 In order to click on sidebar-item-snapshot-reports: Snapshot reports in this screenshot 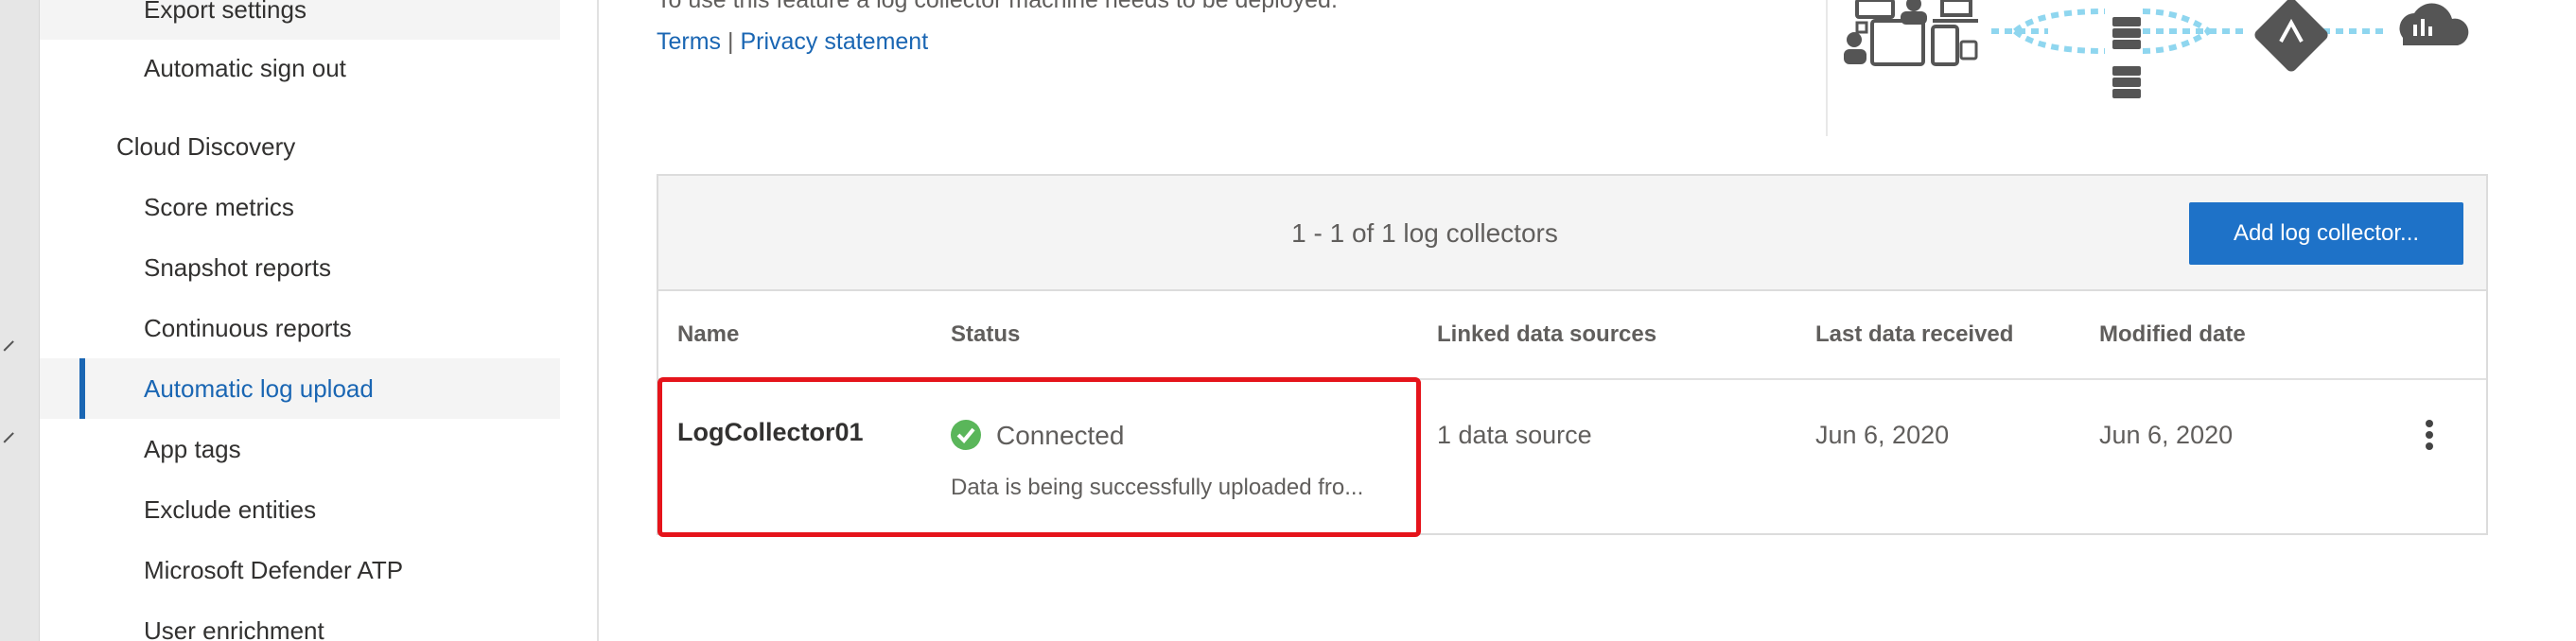, I will do `click(300, 267)`.